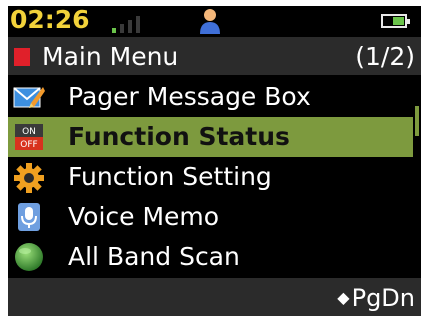 The image size is (429, 322). Describe the element at coordinates (50, 20) in the screenshot. I see `clock: 02:26` at that location.